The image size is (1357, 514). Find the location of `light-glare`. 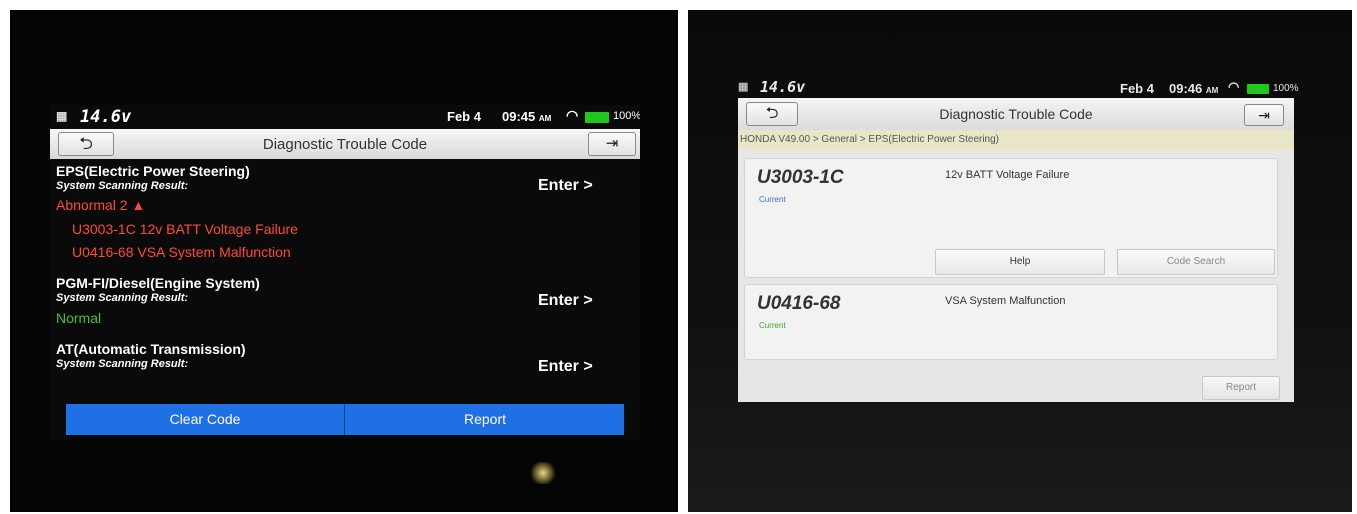

light-glare is located at coordinates (543, 473).